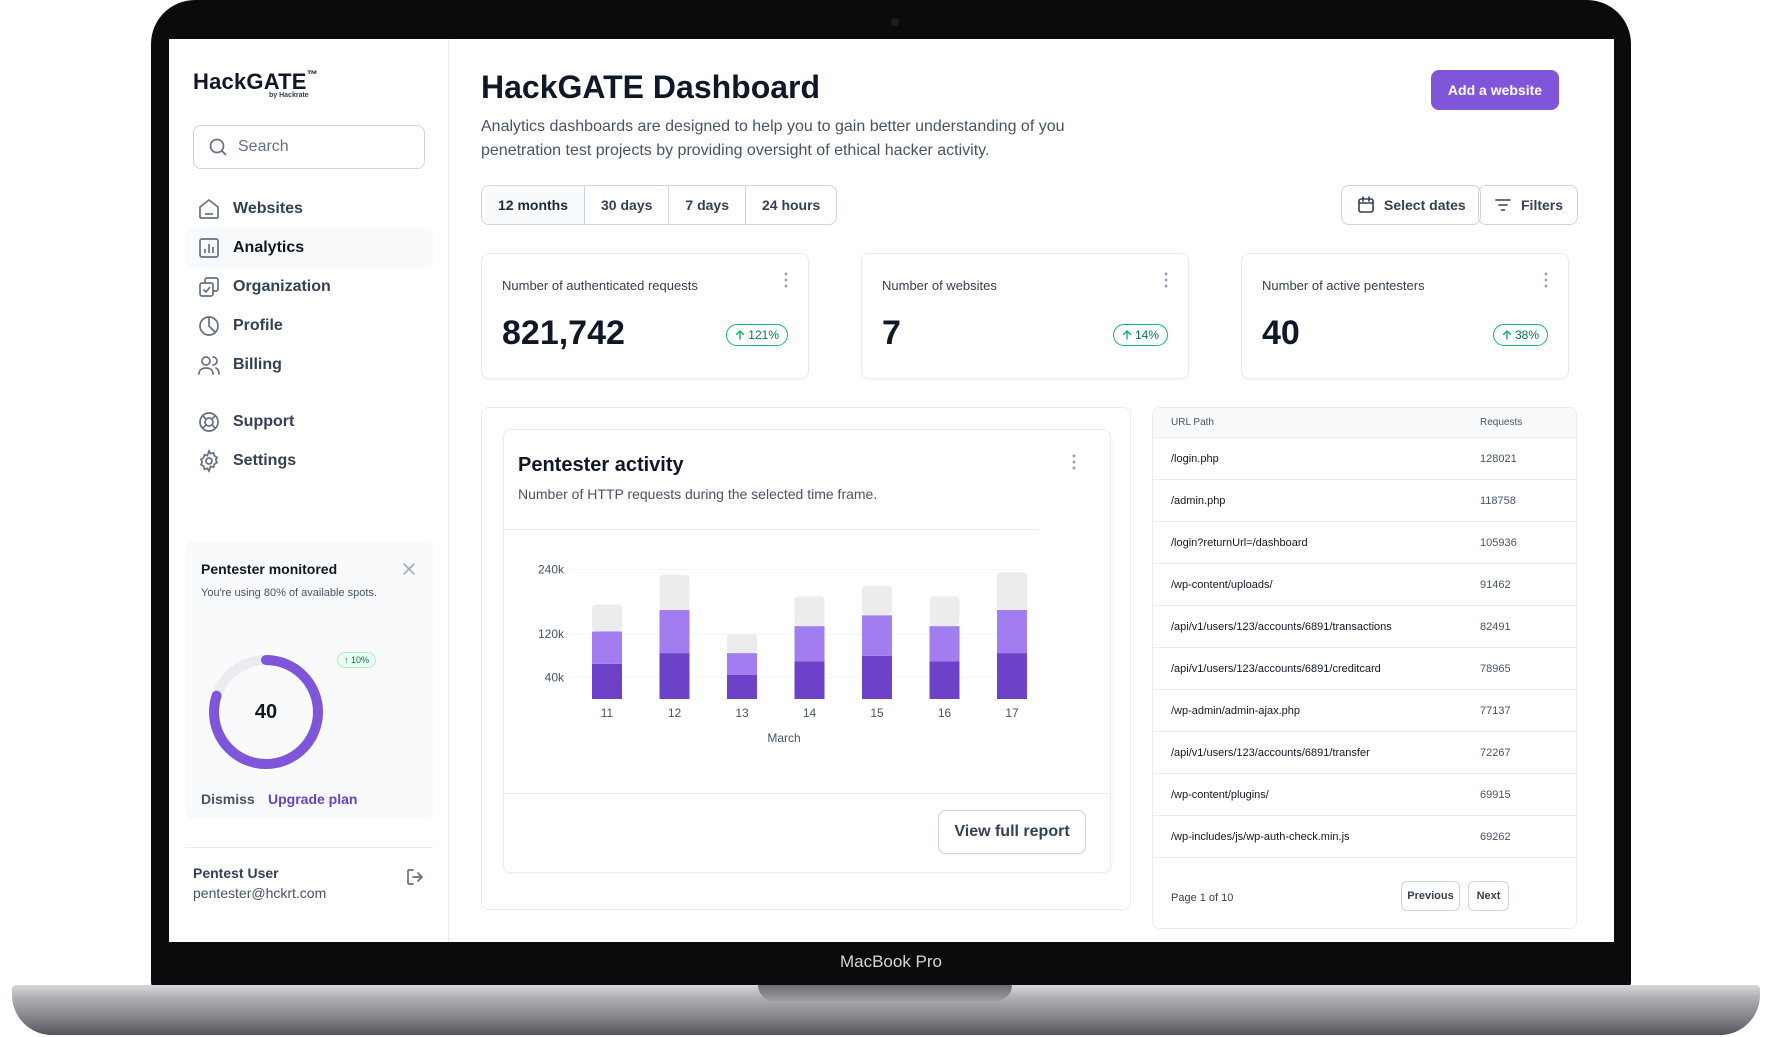 This screenshot has width=1770, height=1037. Describe the element at coordinates (555, 677) in the screenshot. I see `y-tick-label: 40k` at that location.